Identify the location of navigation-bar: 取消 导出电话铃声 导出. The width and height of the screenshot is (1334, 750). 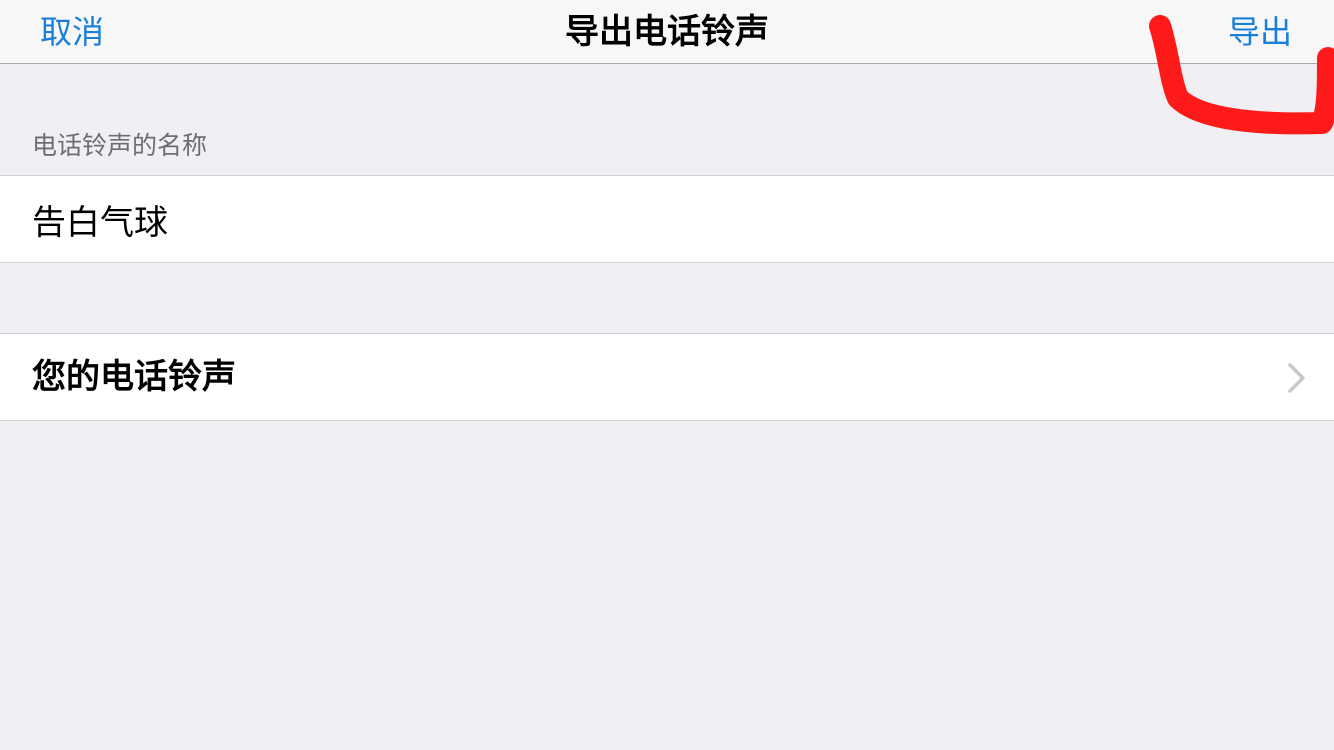
(667, 32).